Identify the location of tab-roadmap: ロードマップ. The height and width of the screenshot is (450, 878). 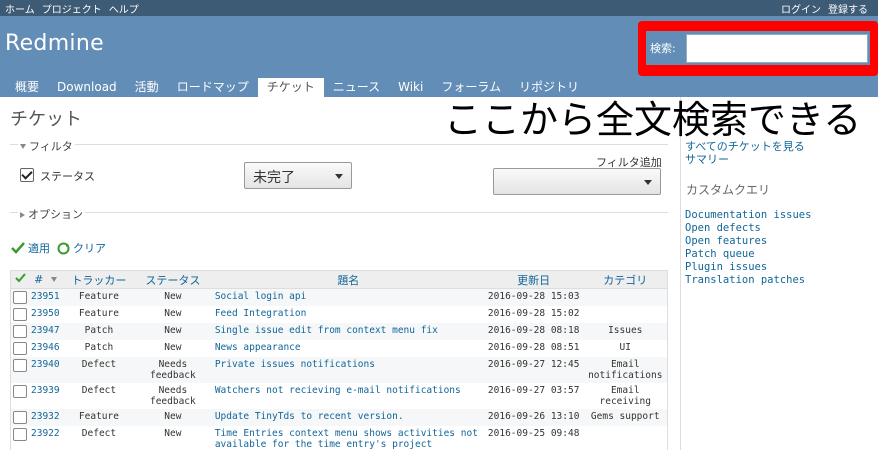
(213, 87).